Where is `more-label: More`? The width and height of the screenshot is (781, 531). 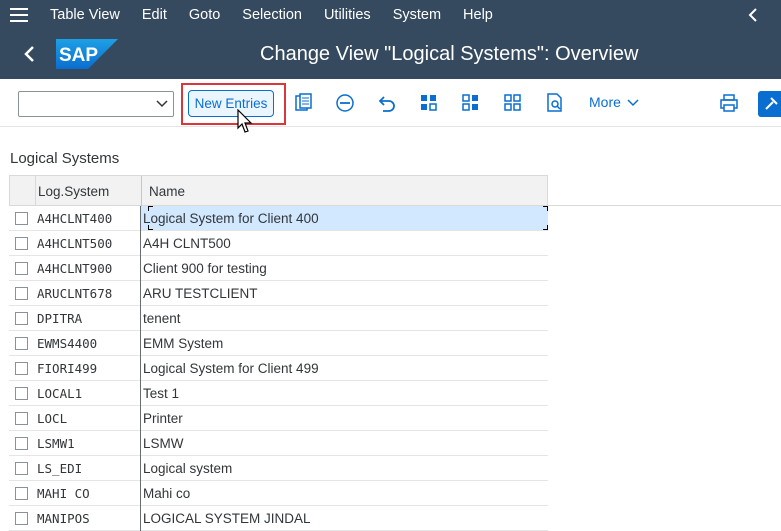
more-label: More is located at coordinates (605, 102).